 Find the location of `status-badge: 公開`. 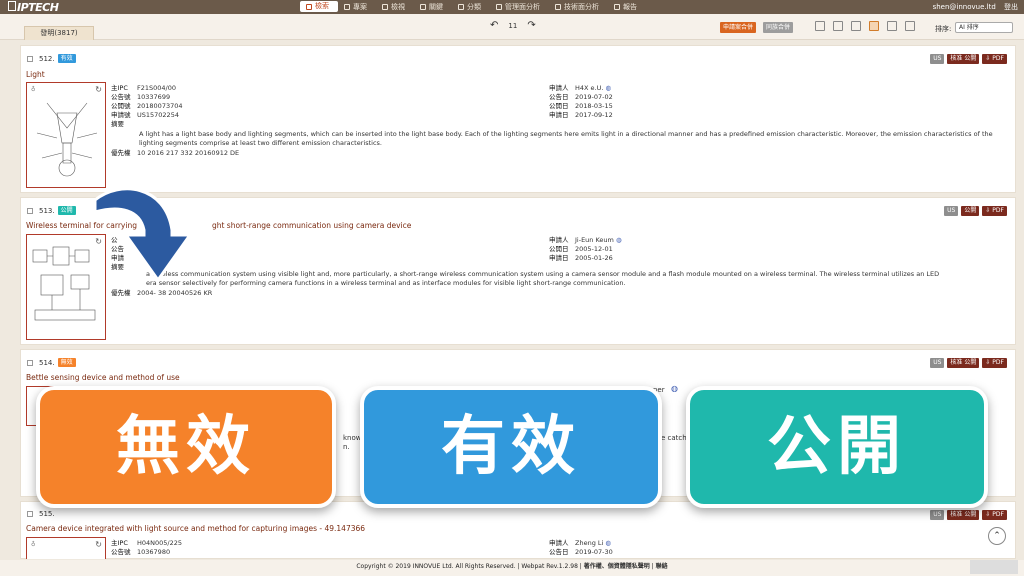

status-badge: 公開 is located at coordinates (66, 210).